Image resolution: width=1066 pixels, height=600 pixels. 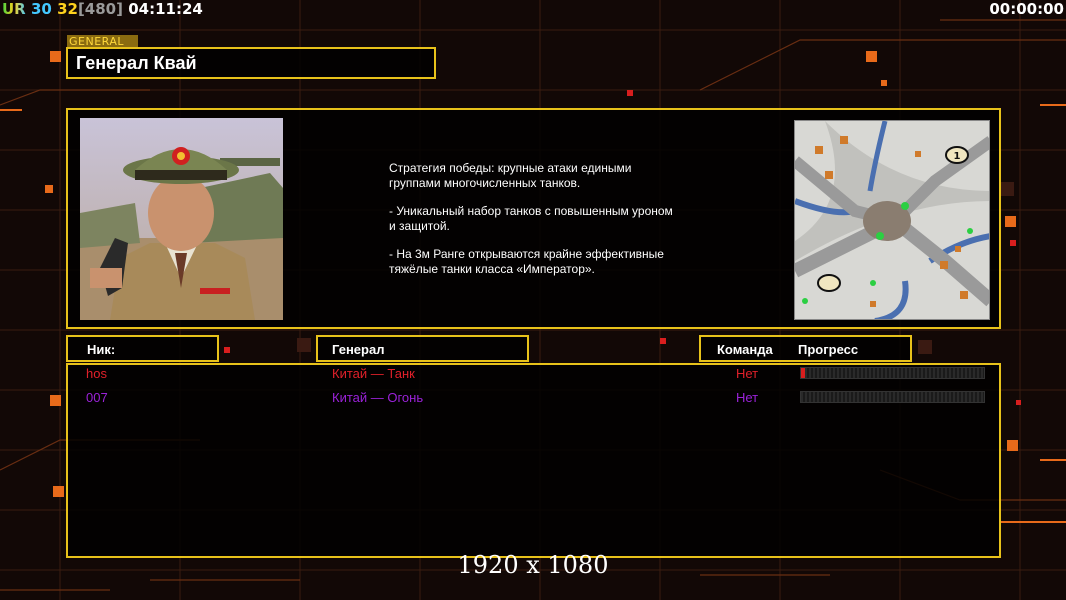 What do you see at coordinates (14, 9) in the screenshot?
I see `hud-tag: UR` at bounding box center [14, 9].